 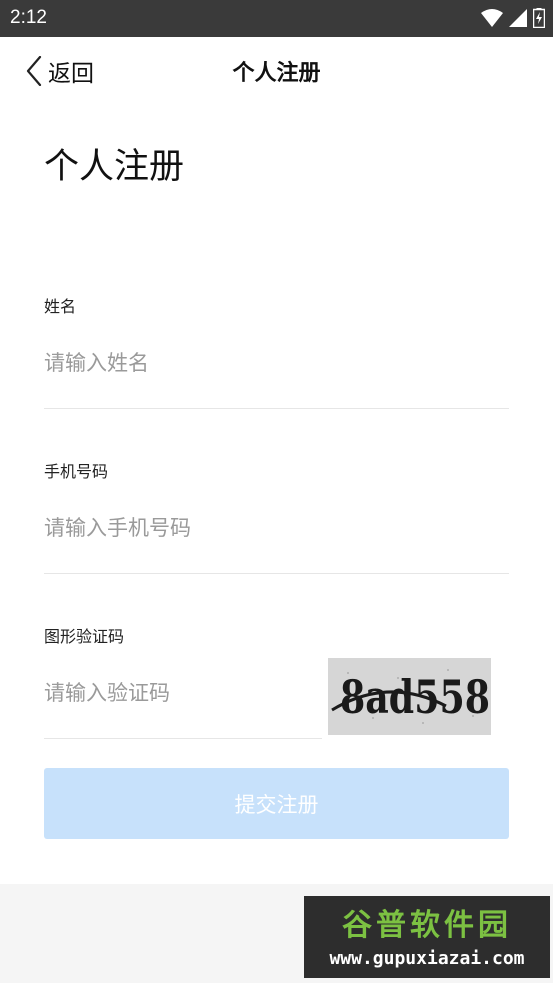 I want to click on nav-title: 个人注册, so click(x=276, y=73).